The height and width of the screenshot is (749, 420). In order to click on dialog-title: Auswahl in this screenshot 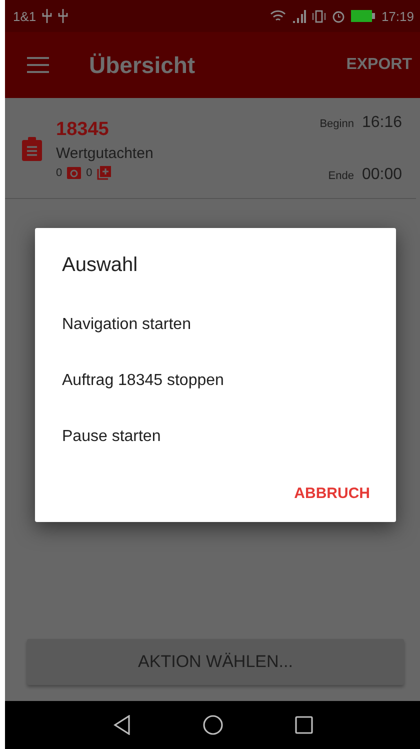, I will do `click(100, 265)`.